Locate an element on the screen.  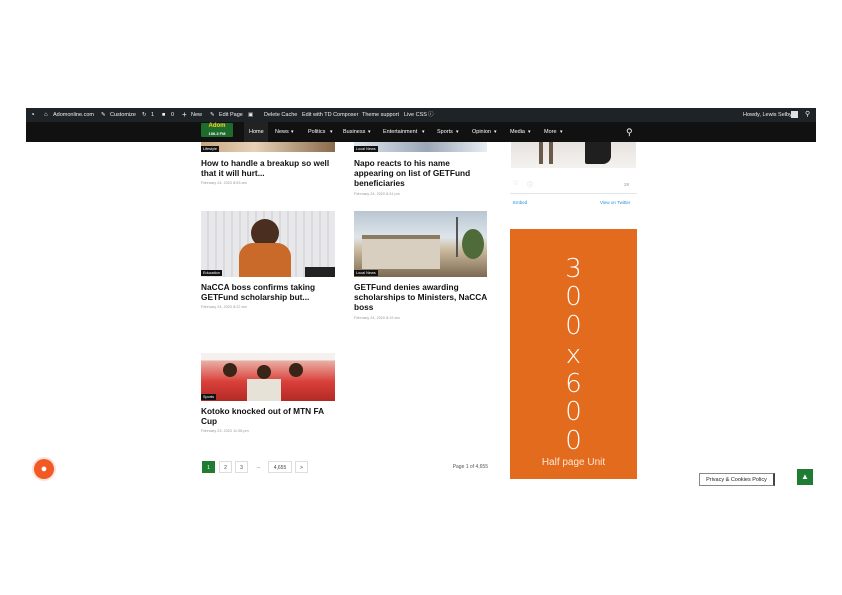
help-circle-icon: ⓘ is located at coordinates (431, 115).